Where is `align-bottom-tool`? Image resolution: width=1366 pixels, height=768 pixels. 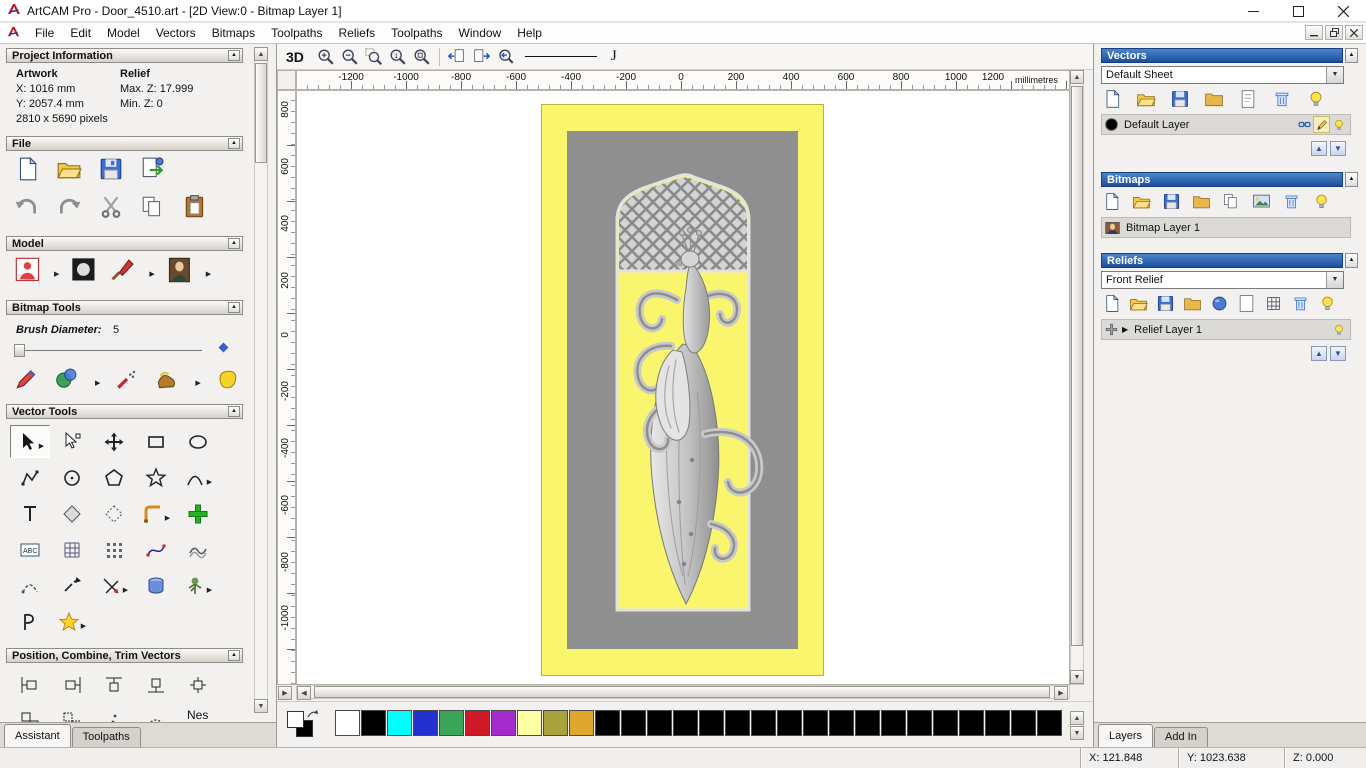
align-bottom-tool is located at coordinates (156, 684).